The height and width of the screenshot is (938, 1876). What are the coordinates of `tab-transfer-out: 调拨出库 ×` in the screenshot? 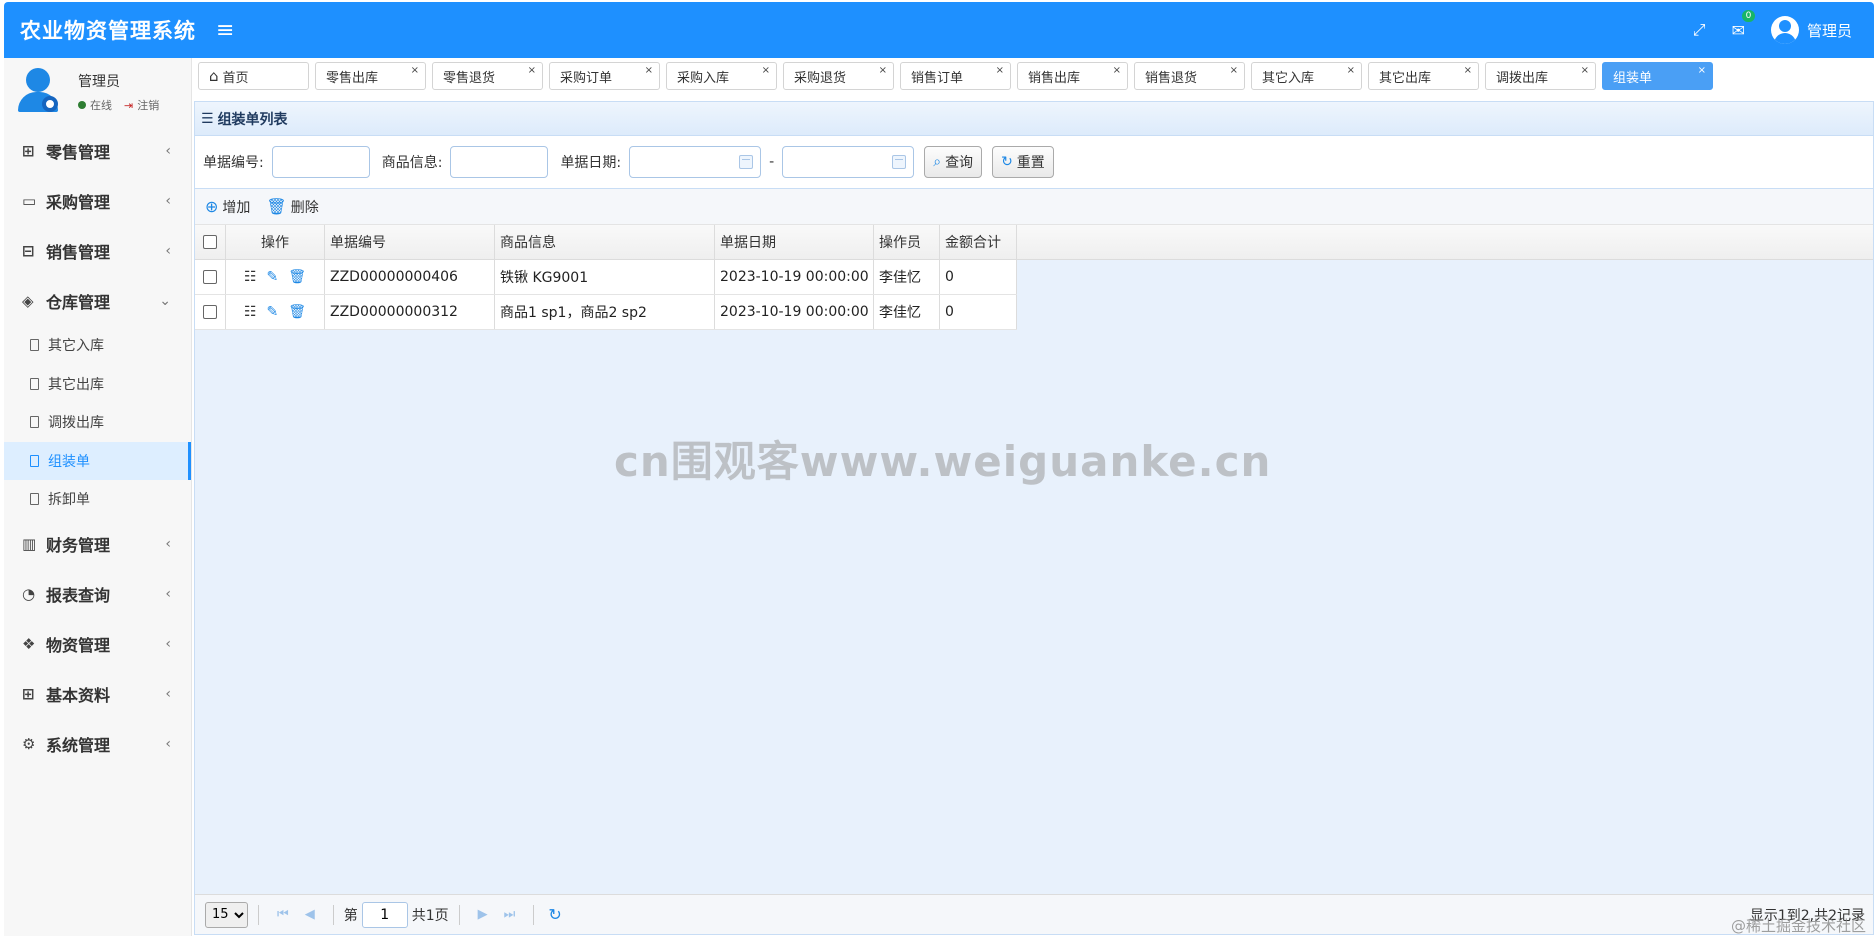 It's located at (1540, 76).